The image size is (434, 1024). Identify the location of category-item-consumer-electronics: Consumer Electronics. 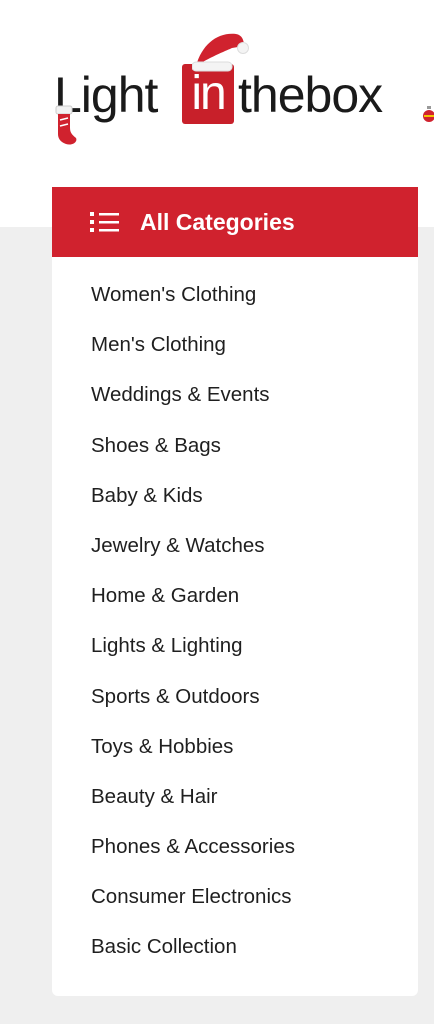
(235, 908).